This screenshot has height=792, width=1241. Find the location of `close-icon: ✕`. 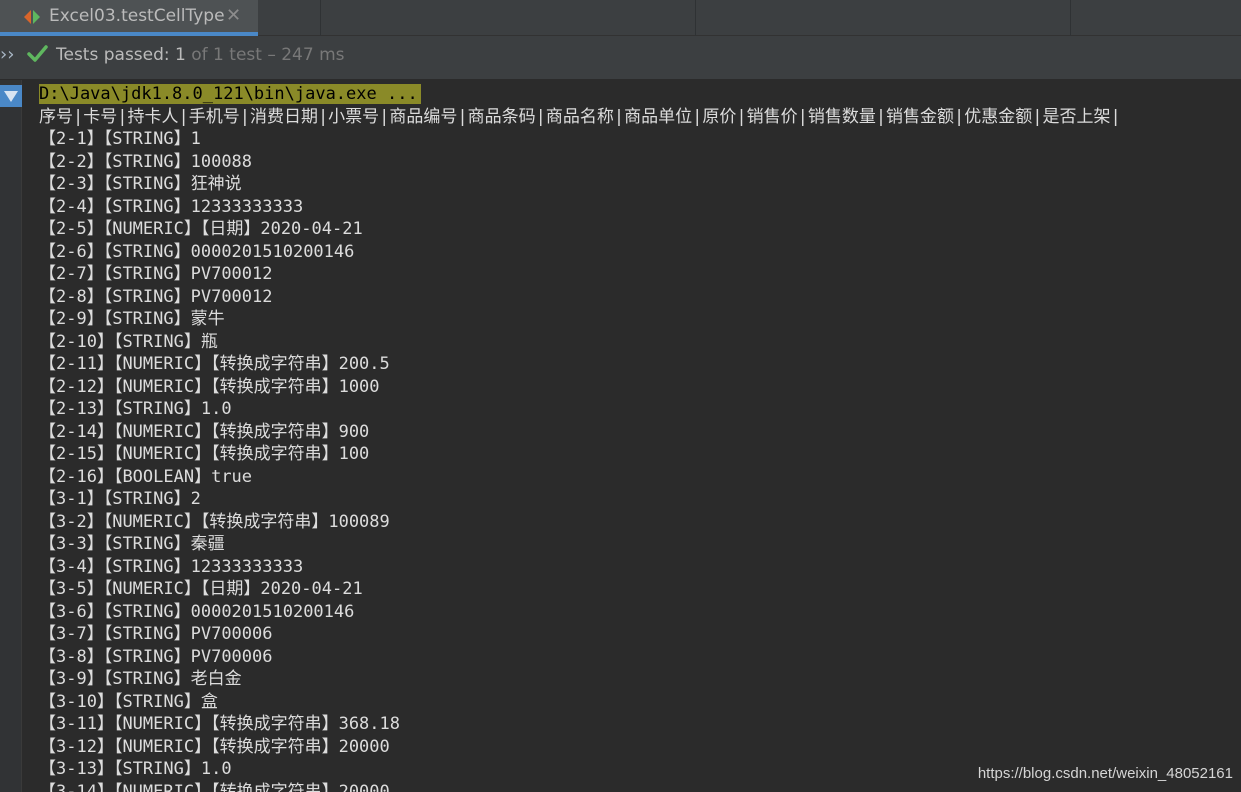

close-icon: ✕ is located at coordinates (233, 15).